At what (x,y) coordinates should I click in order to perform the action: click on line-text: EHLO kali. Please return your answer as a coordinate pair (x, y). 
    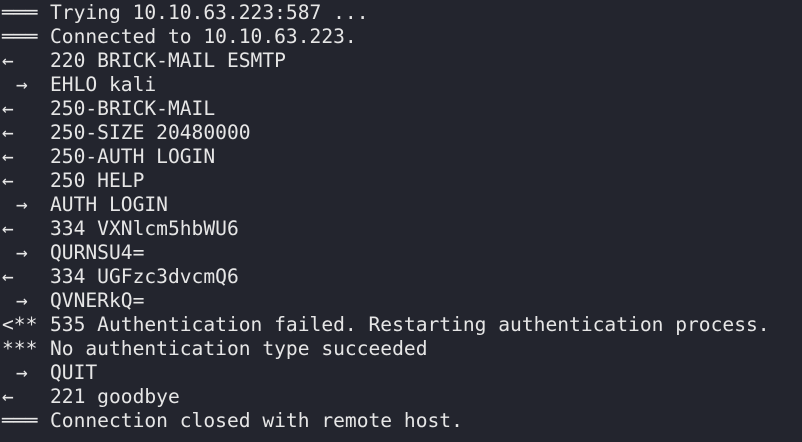
    Looking at the image, I should click on (103, 84).